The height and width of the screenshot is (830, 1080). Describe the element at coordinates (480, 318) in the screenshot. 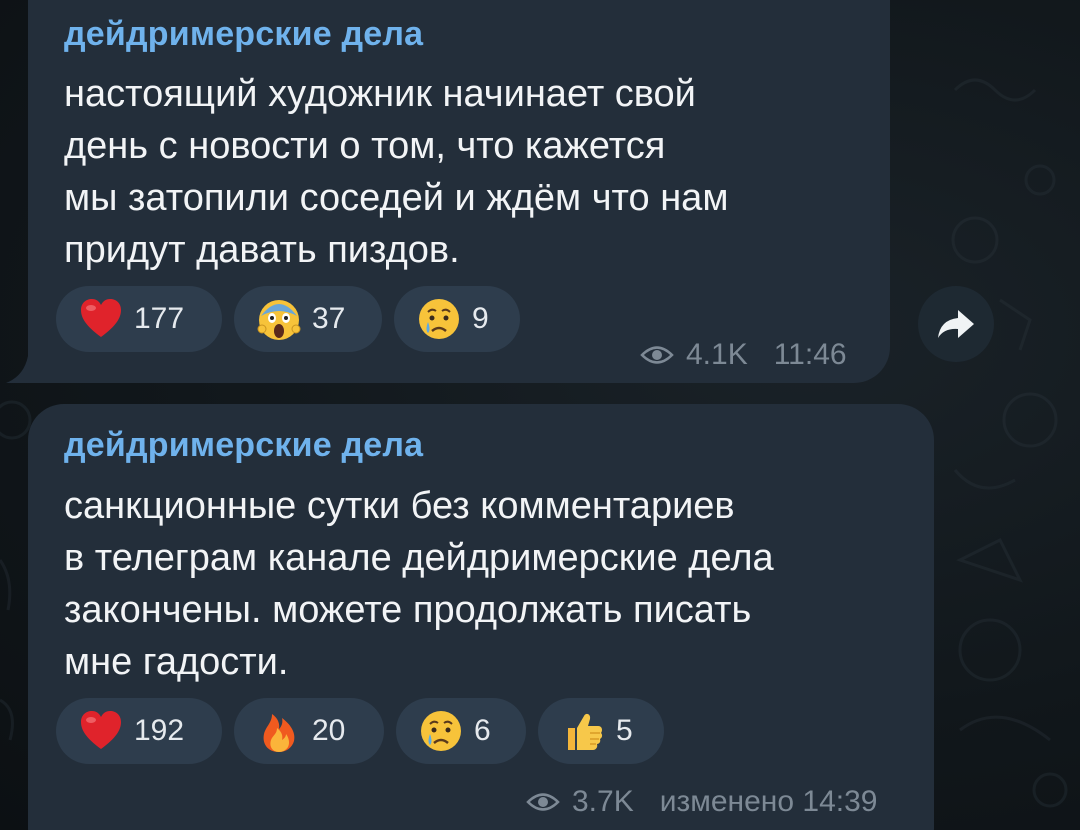

I see `reaction-count: 9` at that location.